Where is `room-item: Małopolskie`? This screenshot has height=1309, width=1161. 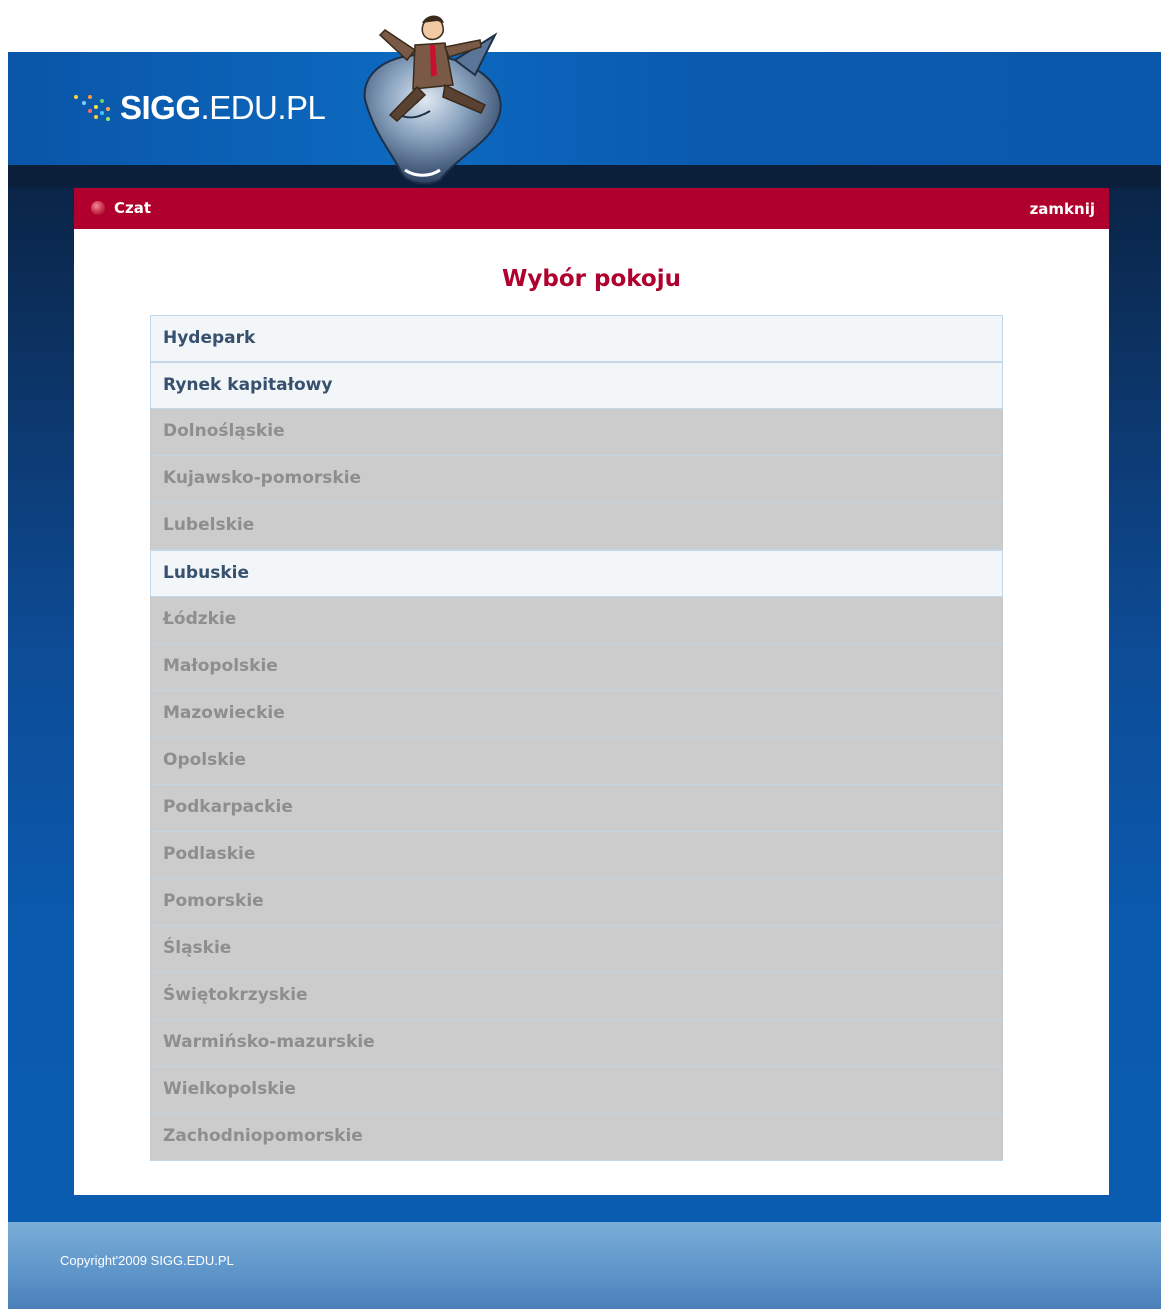 room-item: Małopolskie is located at coordinates (576, 667).